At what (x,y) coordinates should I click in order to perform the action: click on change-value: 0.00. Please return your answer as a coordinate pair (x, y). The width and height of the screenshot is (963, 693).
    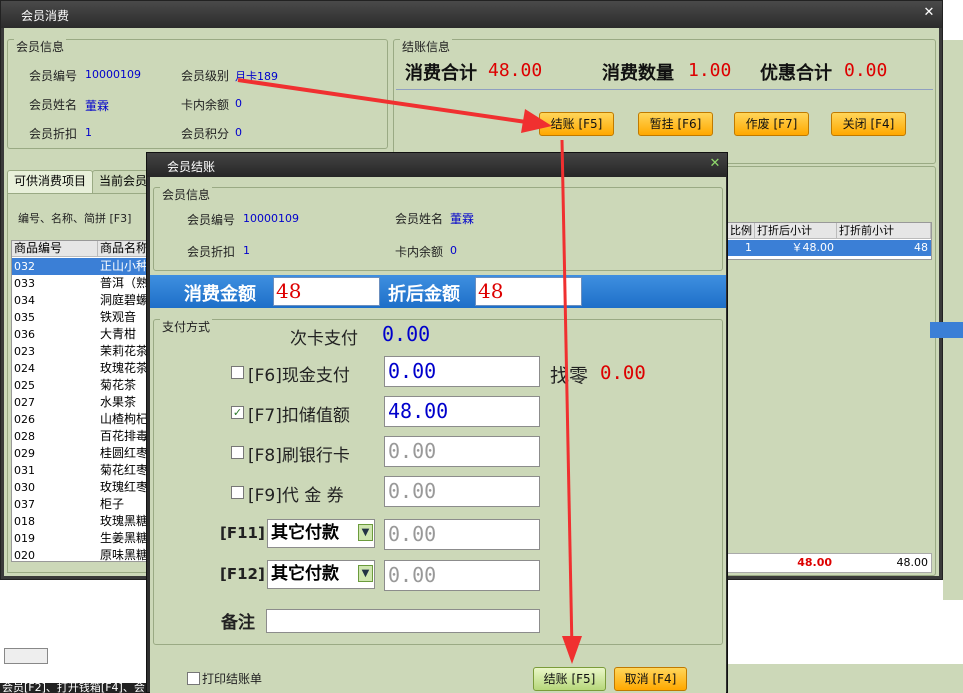
    Looking at the image, I should click on (623, 373).